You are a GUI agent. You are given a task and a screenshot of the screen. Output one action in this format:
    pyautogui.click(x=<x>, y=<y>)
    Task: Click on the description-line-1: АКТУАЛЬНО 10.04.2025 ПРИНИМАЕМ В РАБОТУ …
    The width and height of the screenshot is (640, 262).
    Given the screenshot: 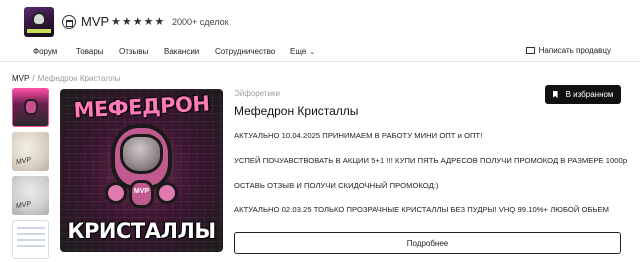 What is the action you would take?
    pyautogui.click(x=358, y=135)
    